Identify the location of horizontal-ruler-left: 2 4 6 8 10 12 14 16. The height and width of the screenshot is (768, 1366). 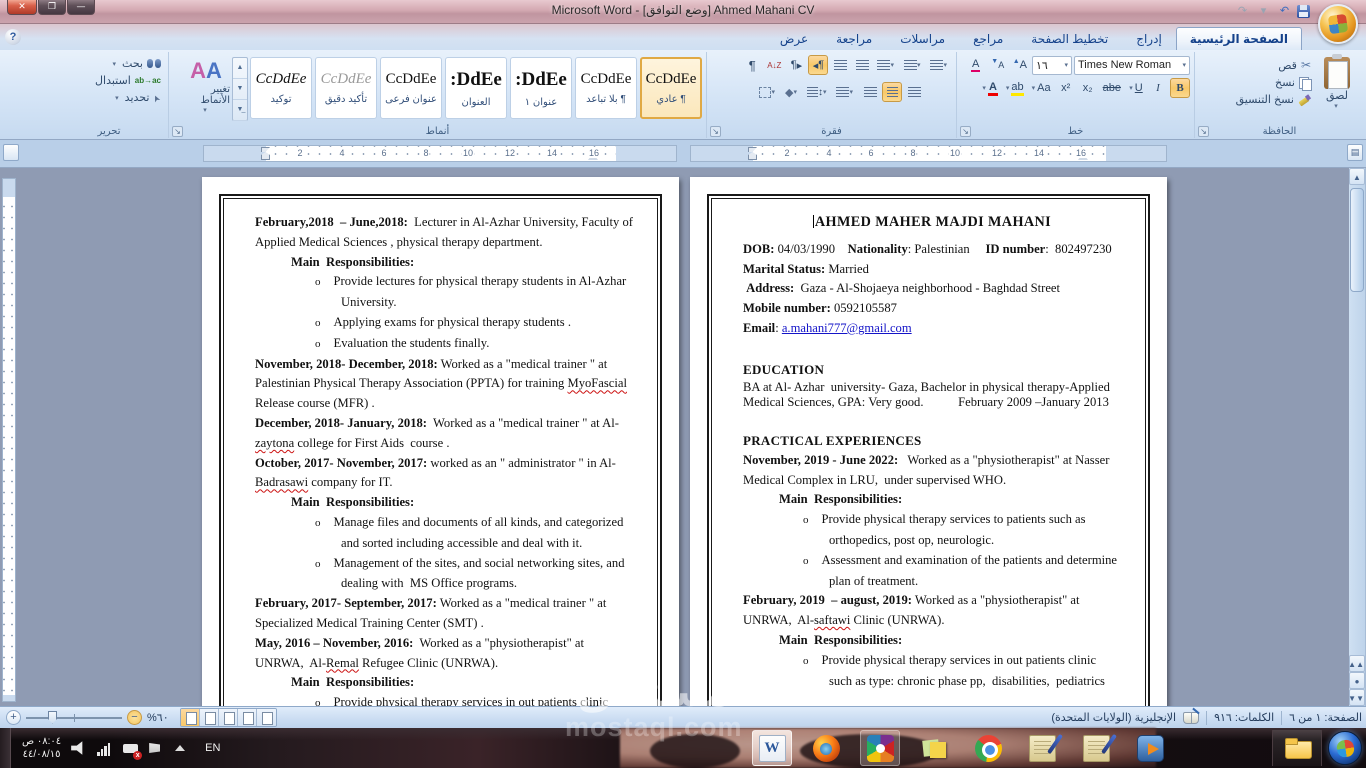
(440, 153).